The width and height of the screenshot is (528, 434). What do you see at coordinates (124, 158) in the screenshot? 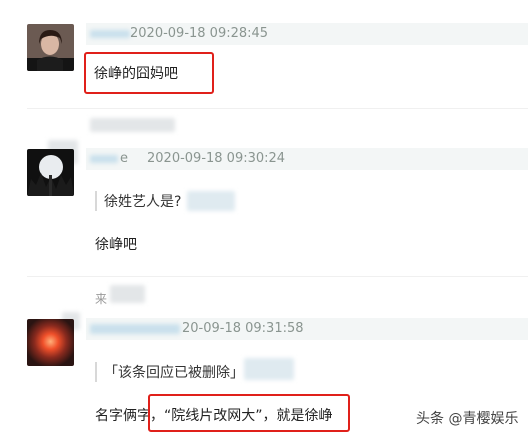
I see `comment-username: e` at bounding box center [124, 158].